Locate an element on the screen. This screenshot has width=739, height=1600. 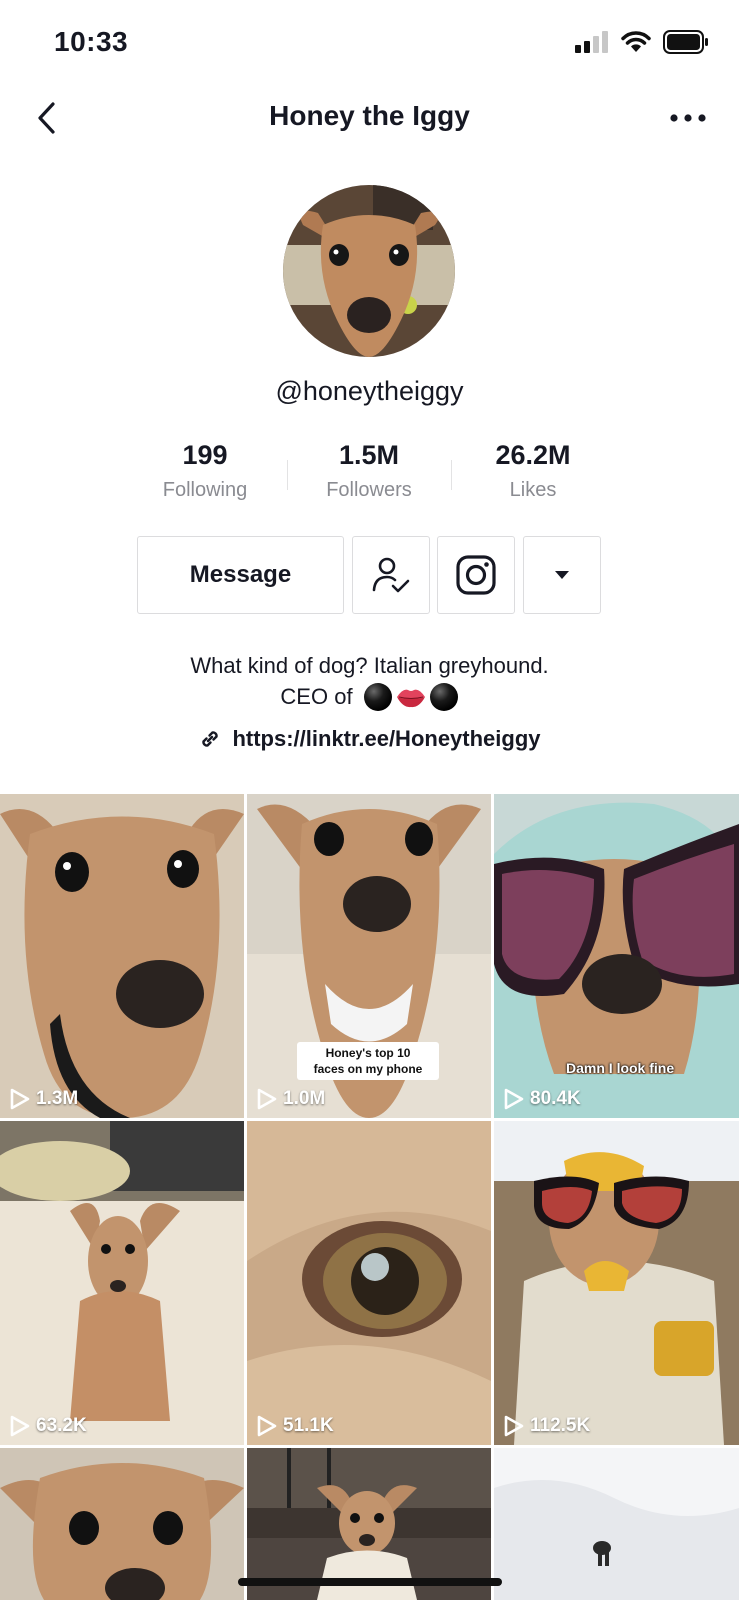
bio-line: CEO of is located at coordinates (369, 696).